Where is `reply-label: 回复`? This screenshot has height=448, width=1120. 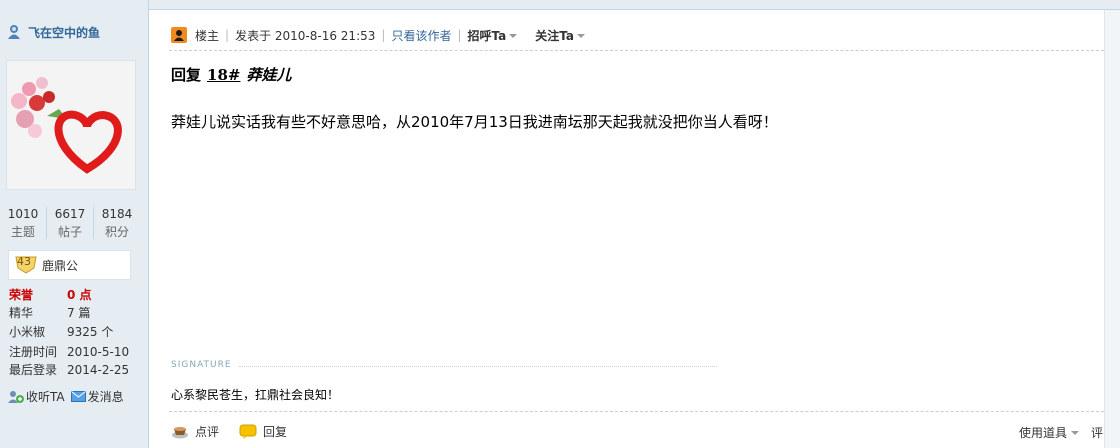 reply-label: 回复 is located at coordinates (275, 432).